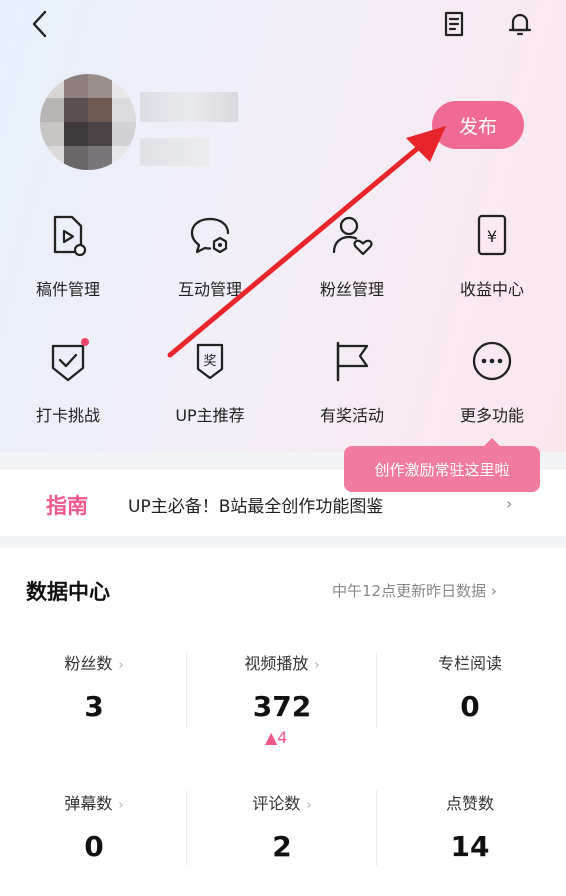 The image size is (566, 896). I want to click on grid-item-label: 打卡挑战, so click(67, 415).